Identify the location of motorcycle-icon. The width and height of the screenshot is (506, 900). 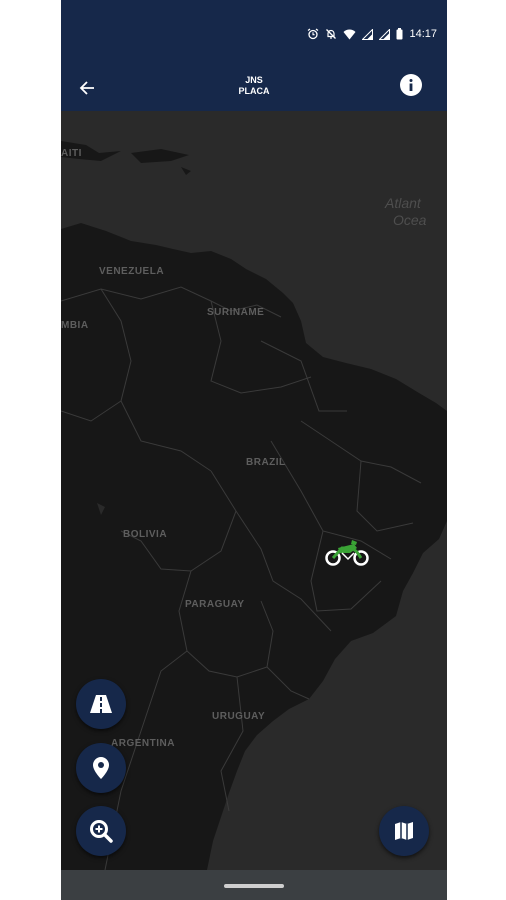
(347, 553).